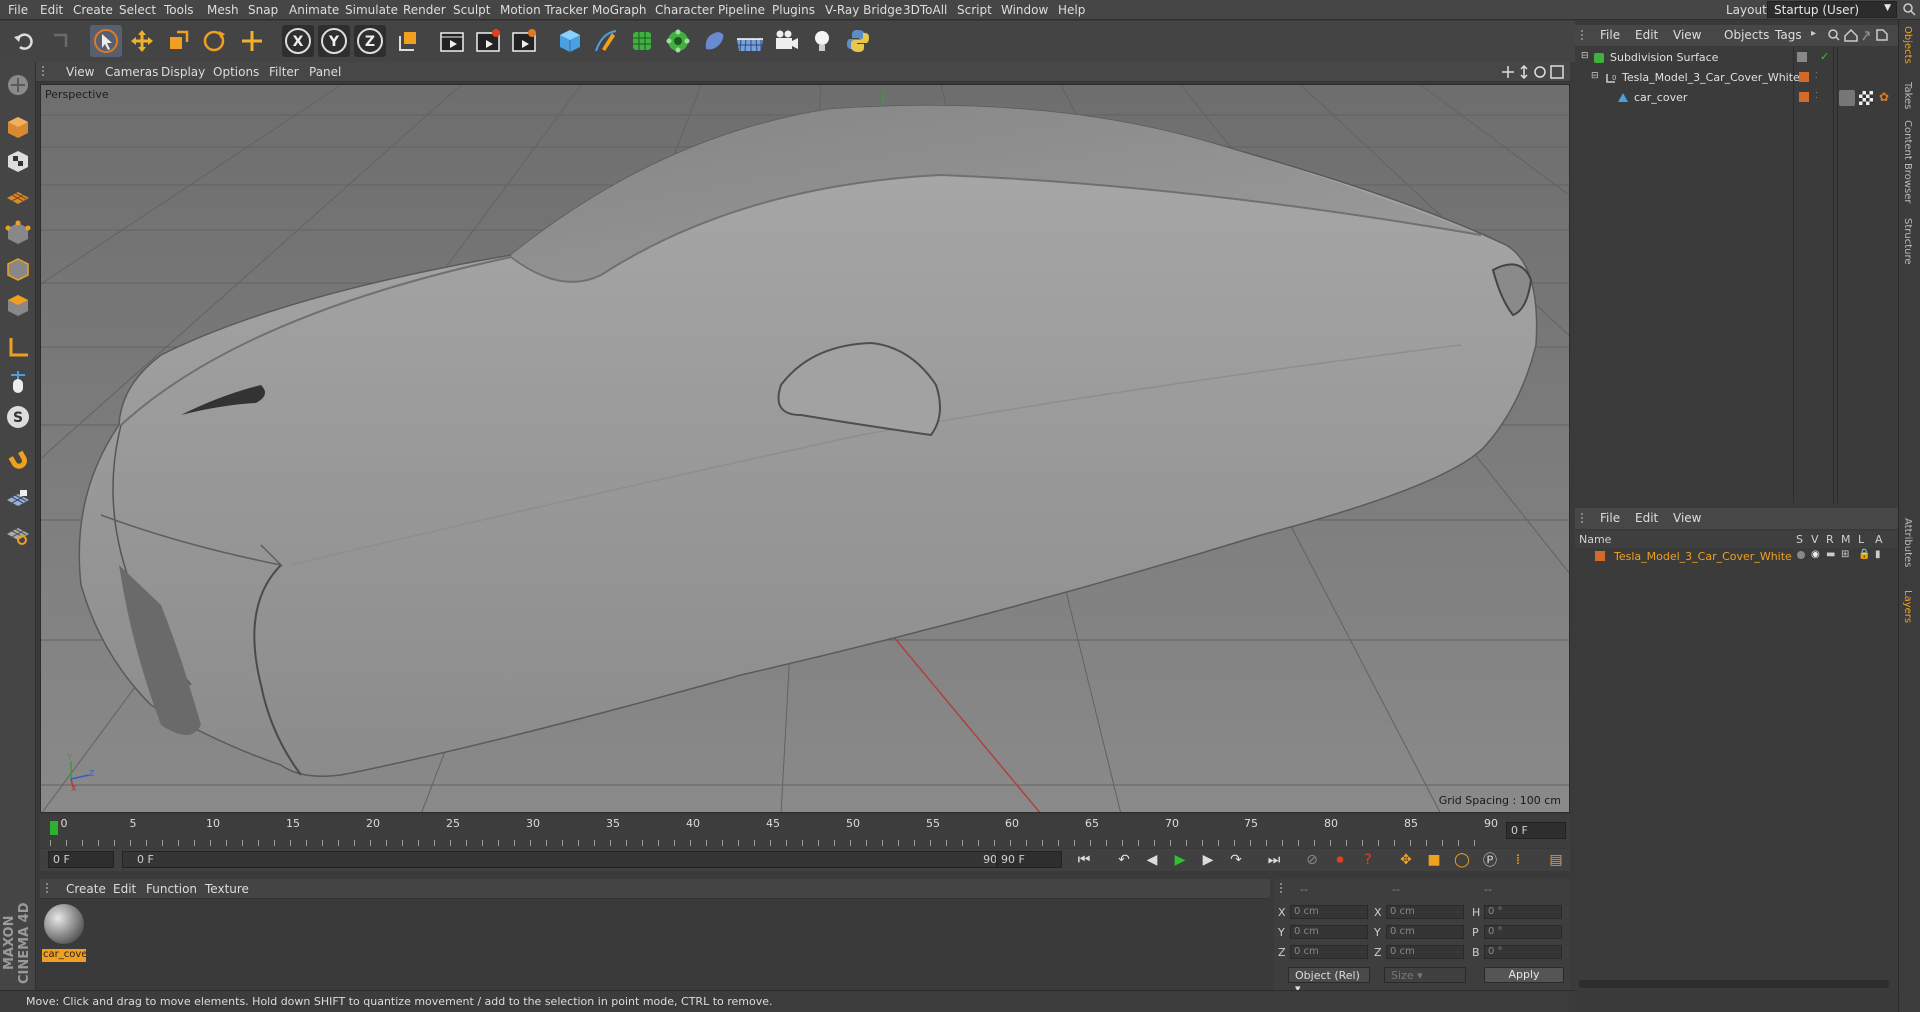 This screenshot has width=1920, height=1012. Describe the element at coordinates (524, 41) in the screenshot. I see `edit-render-settings-icon` at that location.